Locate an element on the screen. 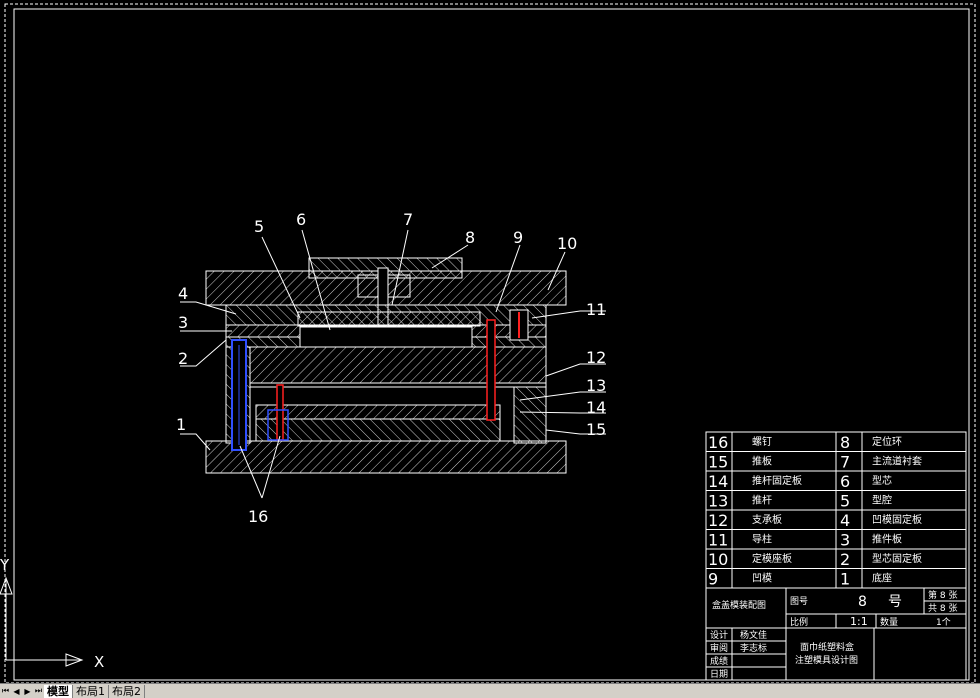  last-tab-icon: ⏭ is located at coordinates (38, 691).